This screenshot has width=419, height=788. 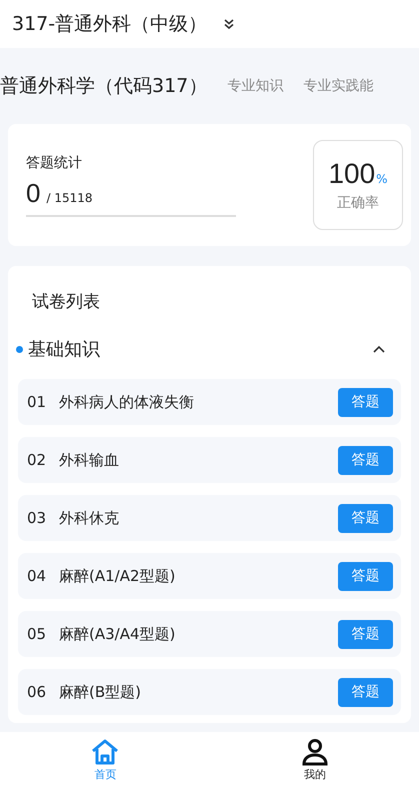 I want to click on paper-row: 03 外科休克 答题, so click(x=209, y=518).